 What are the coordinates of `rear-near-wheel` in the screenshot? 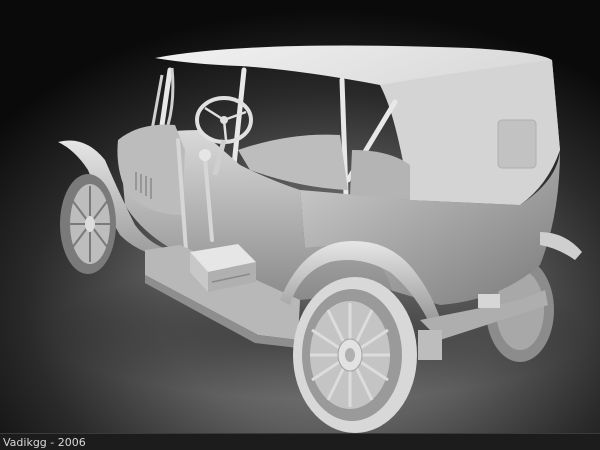 It's located at (355, 355).